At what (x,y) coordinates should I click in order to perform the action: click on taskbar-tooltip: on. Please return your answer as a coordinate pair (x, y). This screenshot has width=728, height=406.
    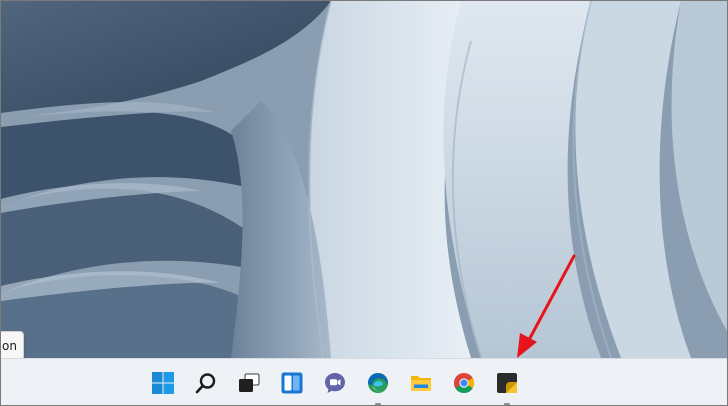
    Looking at the image, I should click on (12, 346).